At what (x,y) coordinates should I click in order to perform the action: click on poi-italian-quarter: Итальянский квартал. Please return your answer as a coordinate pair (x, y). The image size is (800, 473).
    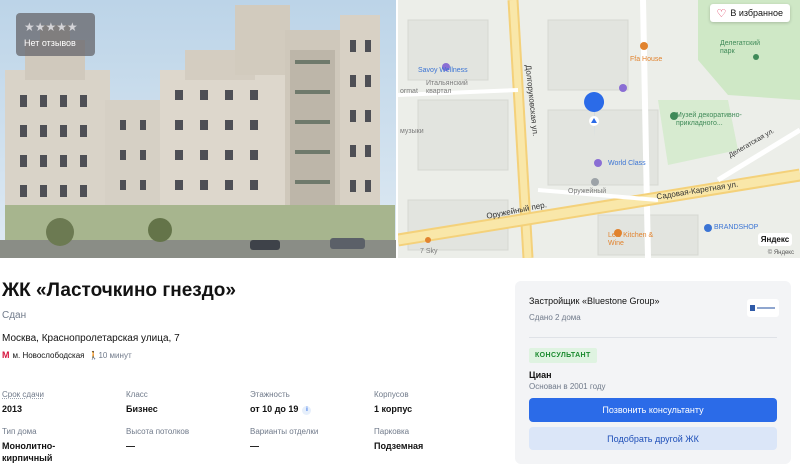
    Looking at the image, I should click on (456, 88).